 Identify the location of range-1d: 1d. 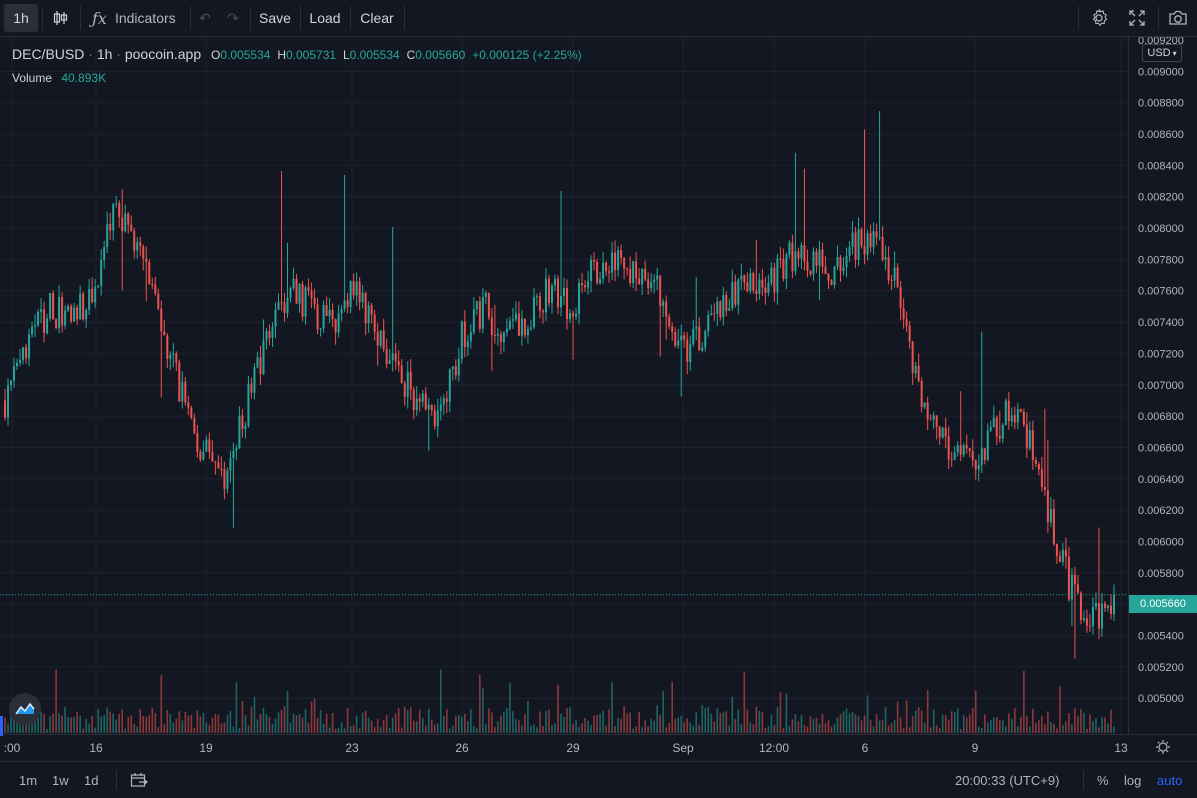
(91, 780).